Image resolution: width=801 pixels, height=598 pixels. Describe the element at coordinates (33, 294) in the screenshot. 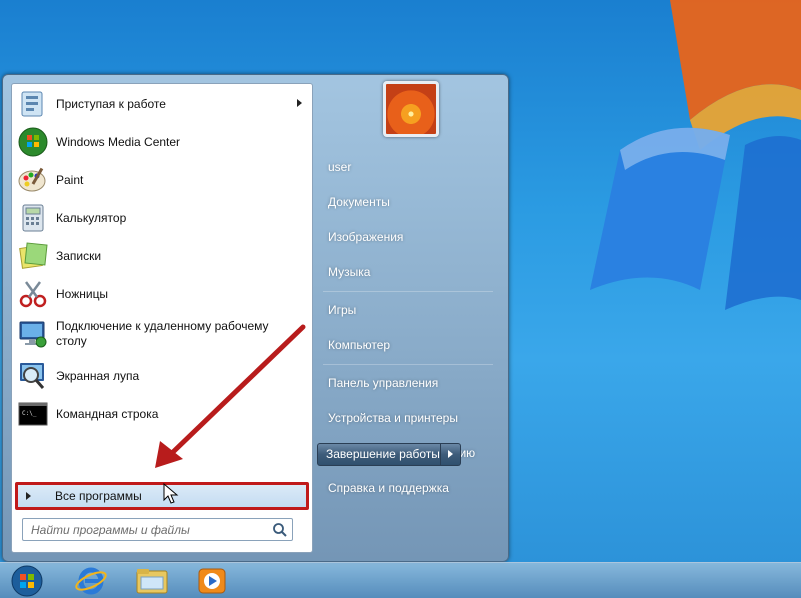

I see `snipping-tool-icon` at that location.